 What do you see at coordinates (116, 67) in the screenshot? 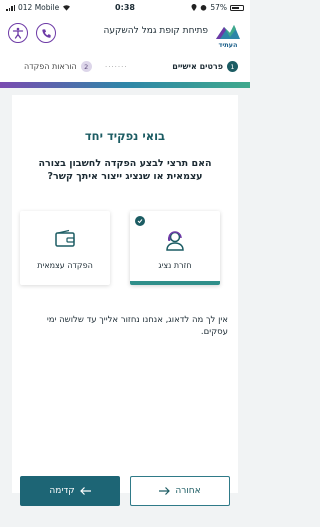
I see `step-connector: ·······` at bounding box center [116, 67].